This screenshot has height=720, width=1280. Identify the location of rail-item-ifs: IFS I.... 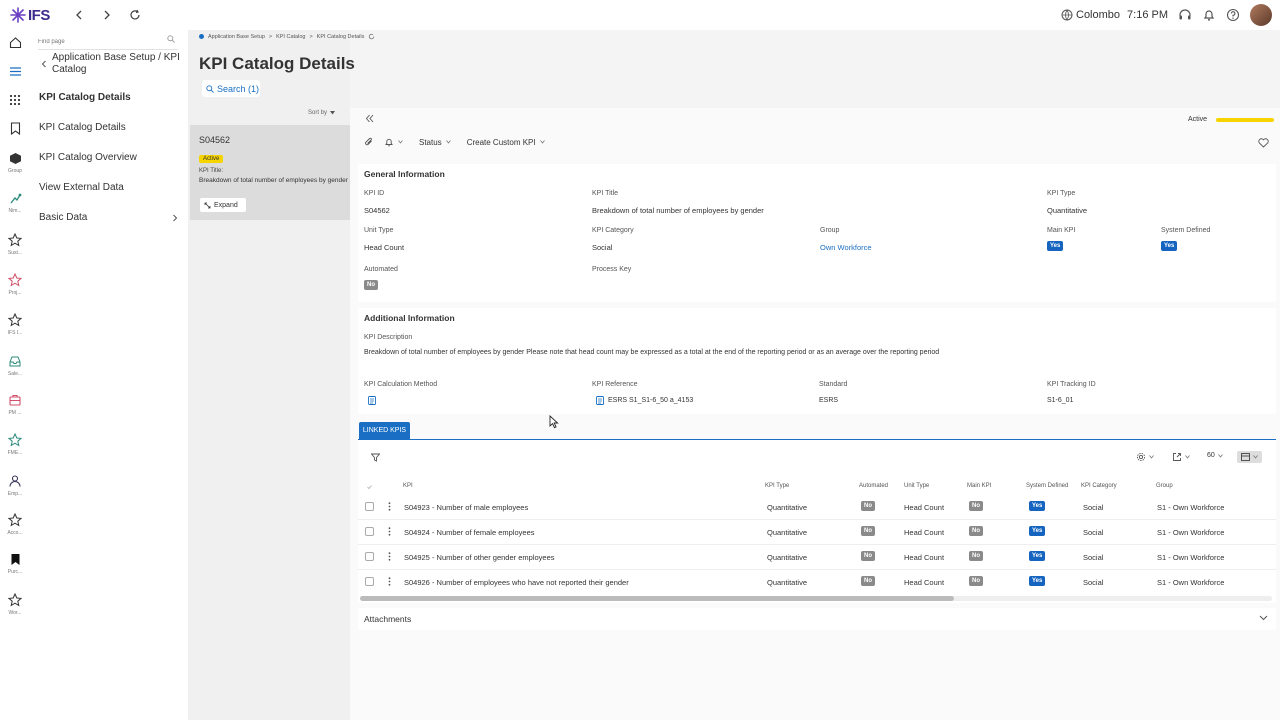
(15, 324).